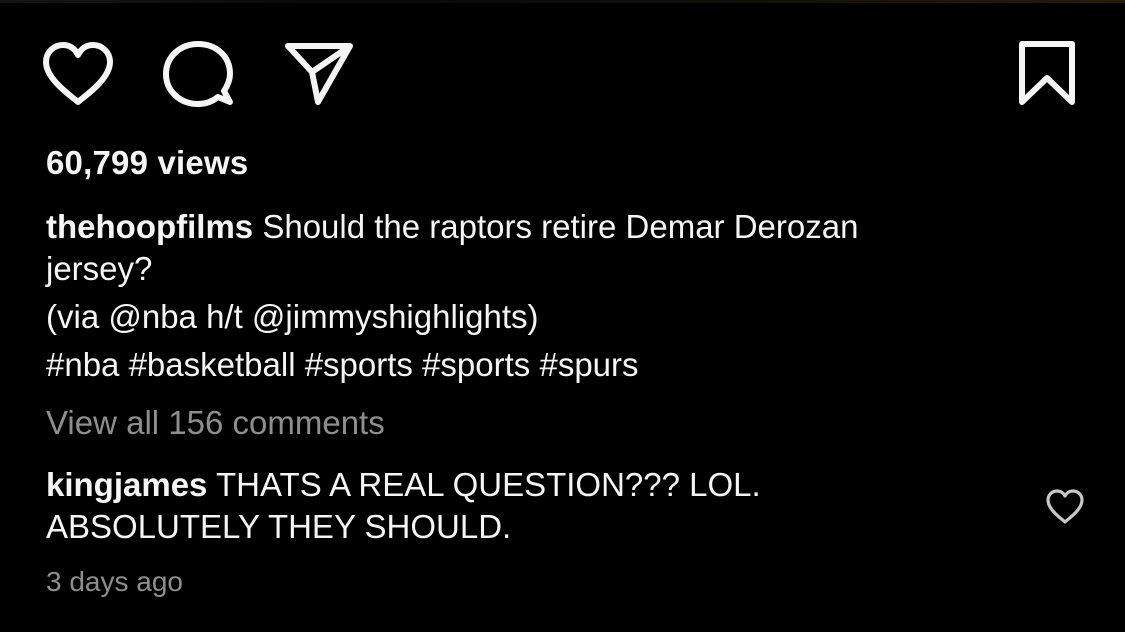 The height and width of the screenshot is (632, 1125). I want to click on caption-text-line1: Should the raptors retire Demar Derozan, so click(560, 226).